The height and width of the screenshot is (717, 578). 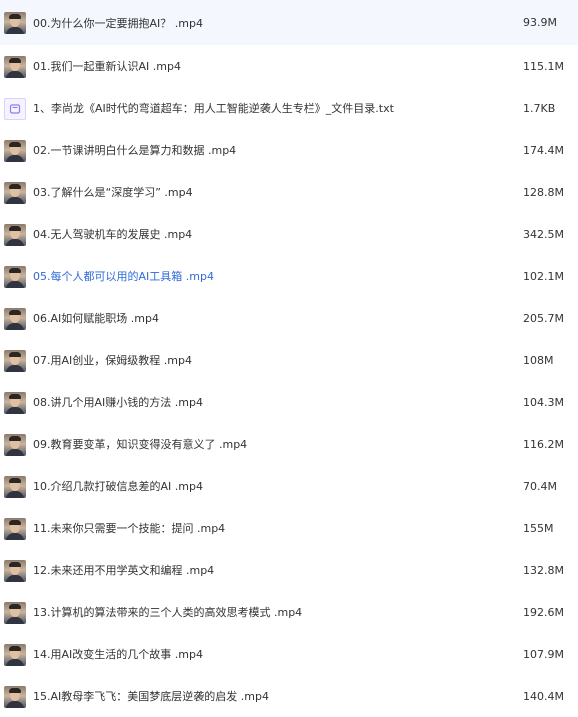 What do you see at coordinates (540, 486) in the screenshot?
I see `file-size: 70.4M` at bounding box center [540, 486].